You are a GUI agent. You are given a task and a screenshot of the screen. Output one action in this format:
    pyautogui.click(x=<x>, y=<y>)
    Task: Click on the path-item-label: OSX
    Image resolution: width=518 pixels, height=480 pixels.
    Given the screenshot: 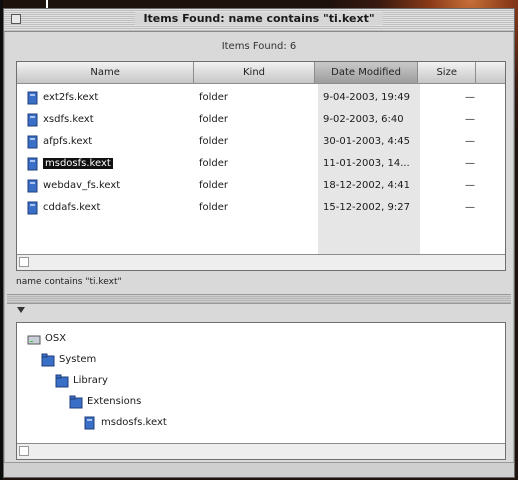 What is the action you would take?
    pyautogui.click(x=56, y=338)
    